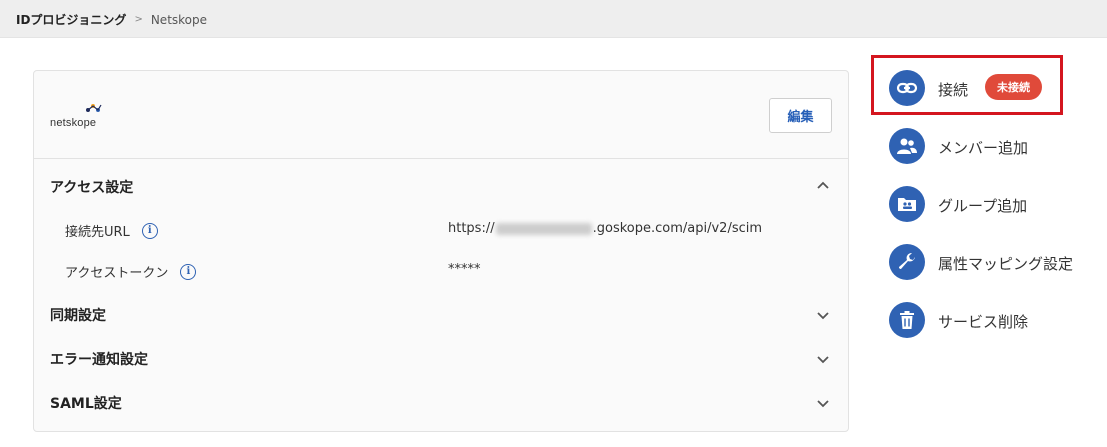 Image resolution: width=1107 pixels, height=447 pixels. I want to click on add-group-label: グループ追加, so click(983, 206).